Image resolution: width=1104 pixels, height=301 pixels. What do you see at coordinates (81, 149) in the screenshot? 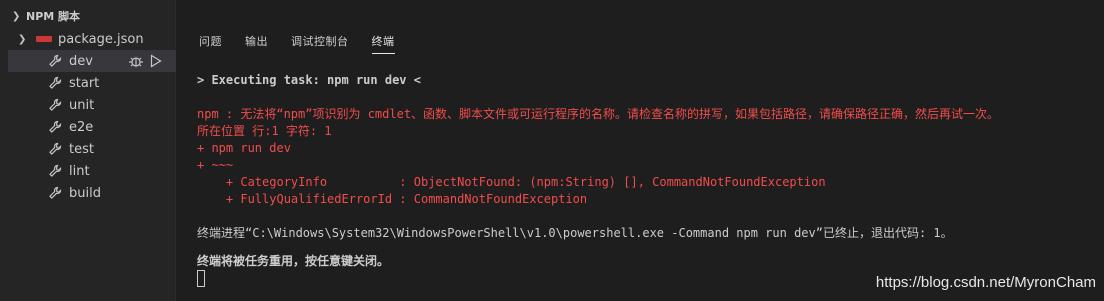
I see `script-label: test` at bounding box center [81, 149].